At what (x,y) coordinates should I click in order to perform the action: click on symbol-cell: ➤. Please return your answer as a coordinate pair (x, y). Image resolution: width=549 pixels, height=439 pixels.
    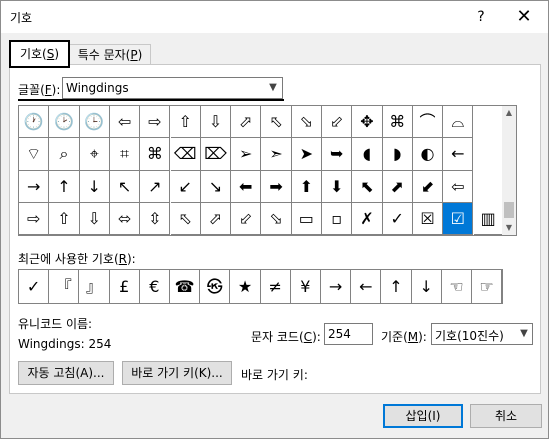
    Looking at the image, I should click on (306, 154).